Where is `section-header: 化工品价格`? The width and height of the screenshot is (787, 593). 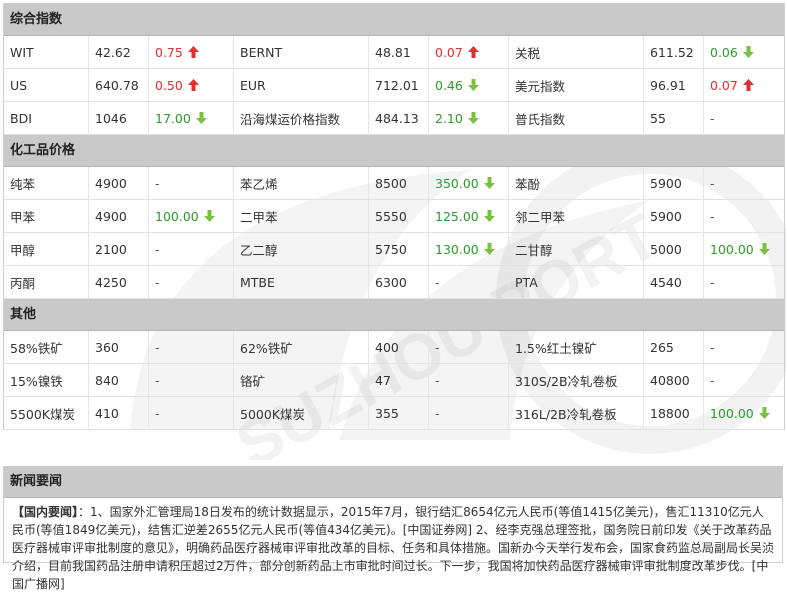
section-header: 化工品价格 is located at coordinates (394, 151).